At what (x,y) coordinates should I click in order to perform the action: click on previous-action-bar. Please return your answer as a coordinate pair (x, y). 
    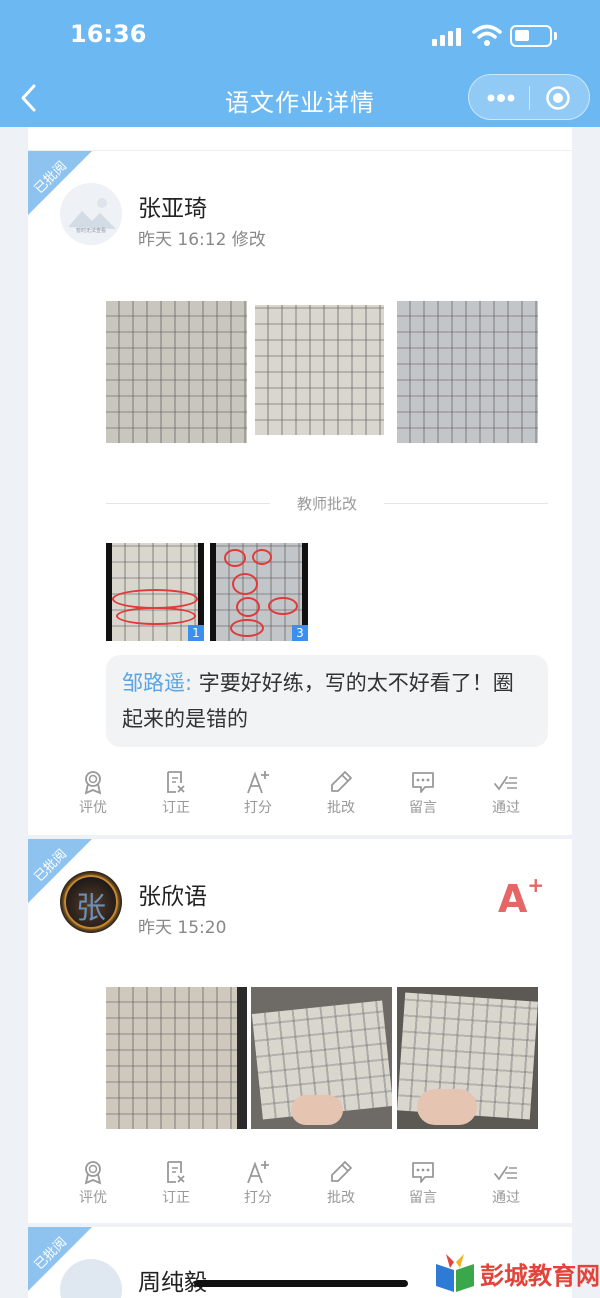
    Looking at the image, I should click on (300, 139).